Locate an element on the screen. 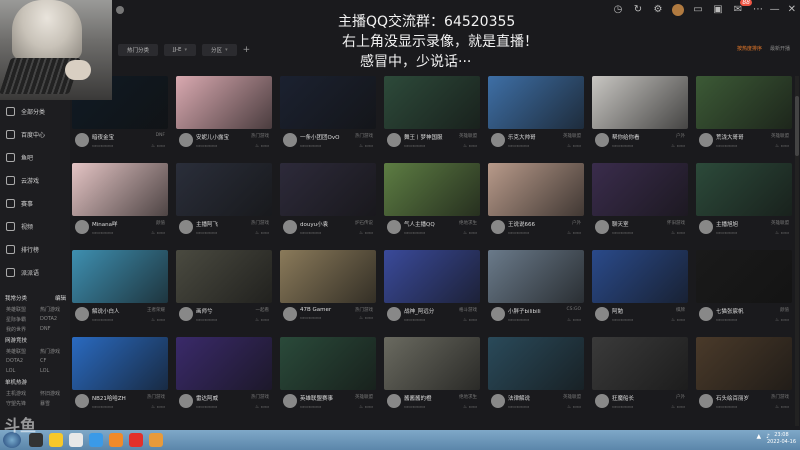 This screenshot has width=800, height=450. stream-card: 阿勉 棋牌 ▭▭▭▭▭ ♨ ▭▭ is located at coordinates (640, 289).